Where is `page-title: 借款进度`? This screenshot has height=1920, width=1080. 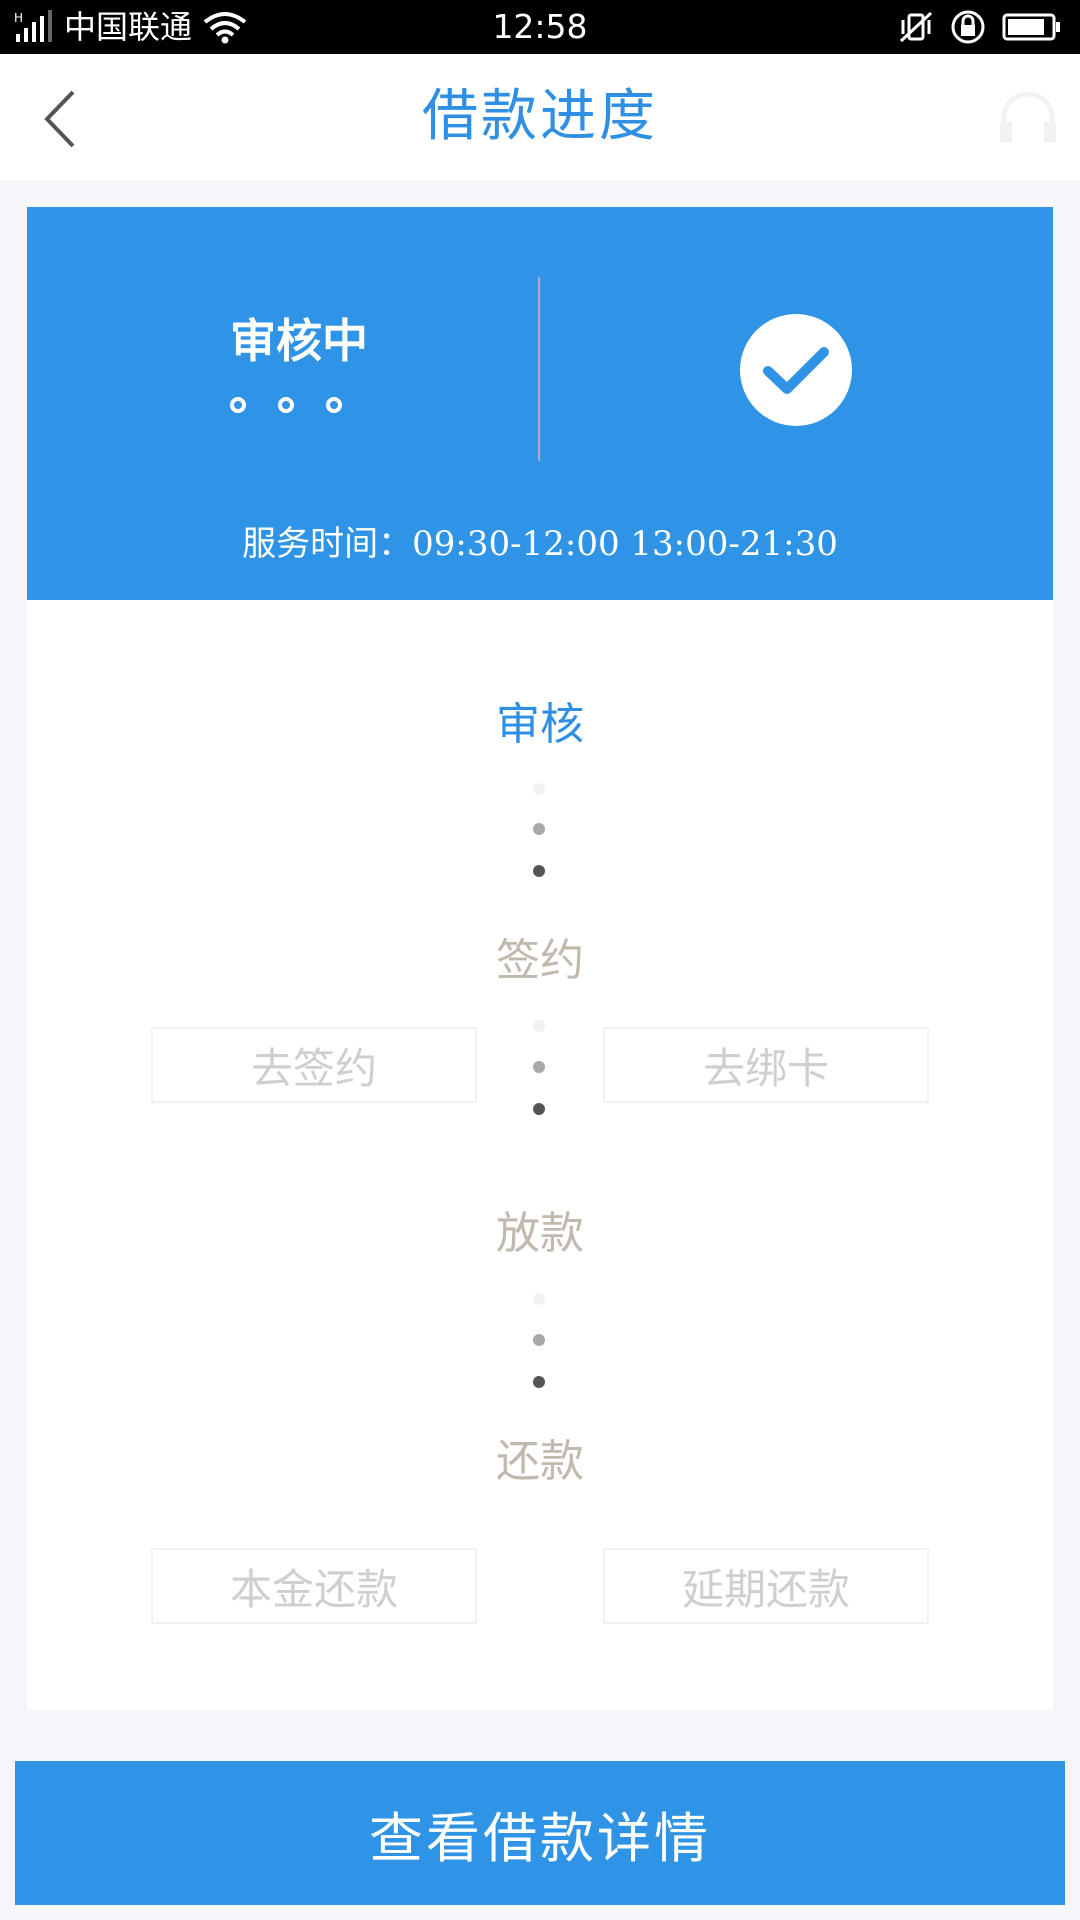
page-title: 借款进度 is located at coordinates (540, 116).